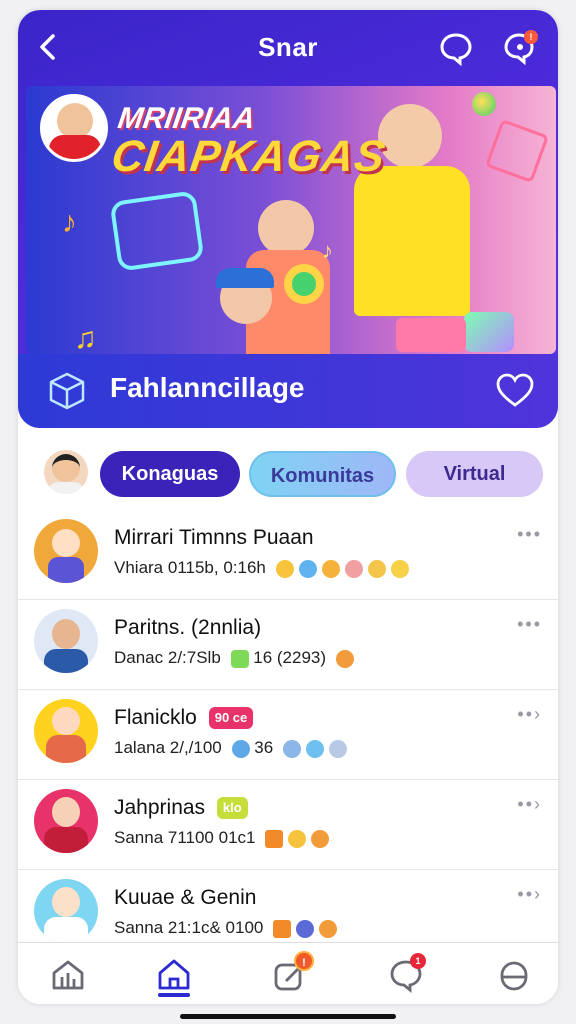 The image size is (576, 1024). I want to click on user-avatar, so click(66, 472).